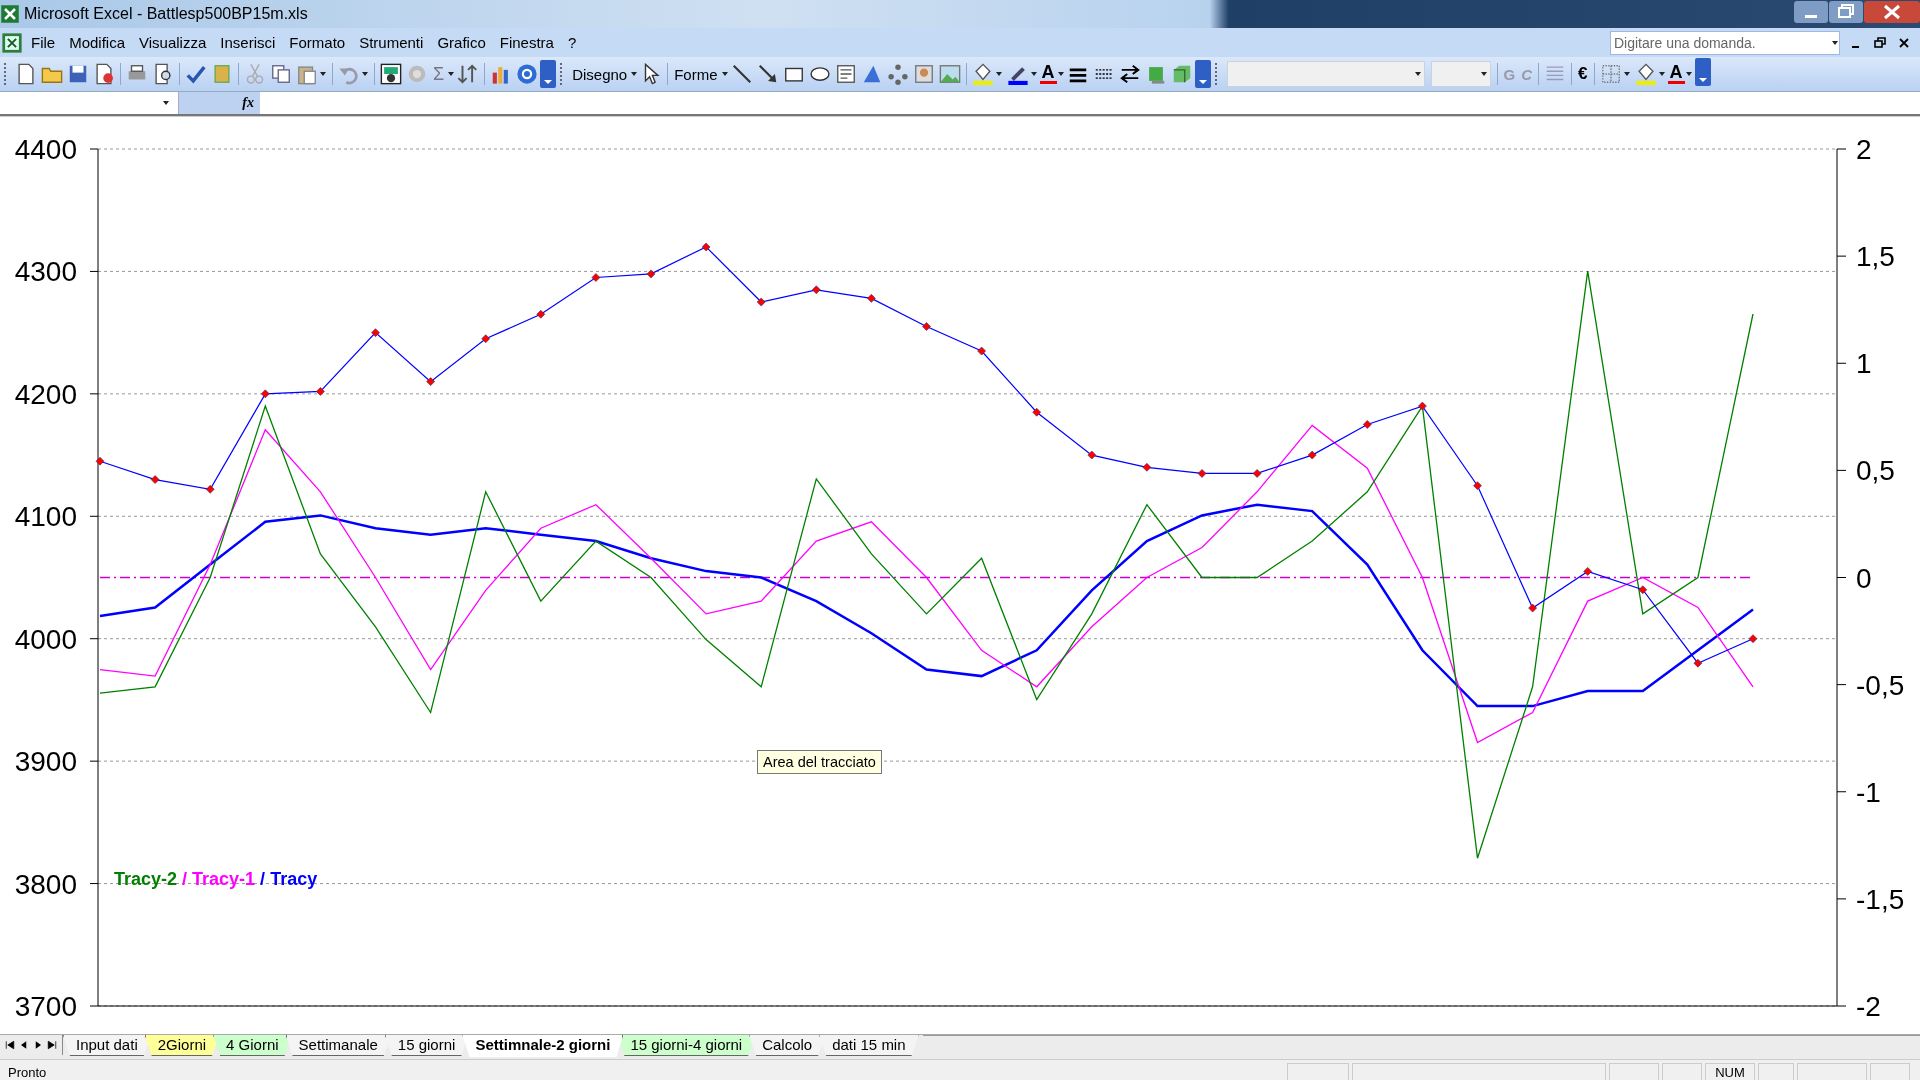 This screenshot has width=1920, height=1080. Describe the element at coordinates (294, 879) in the screenshot. I see `legend-label: Tracy` at that location.